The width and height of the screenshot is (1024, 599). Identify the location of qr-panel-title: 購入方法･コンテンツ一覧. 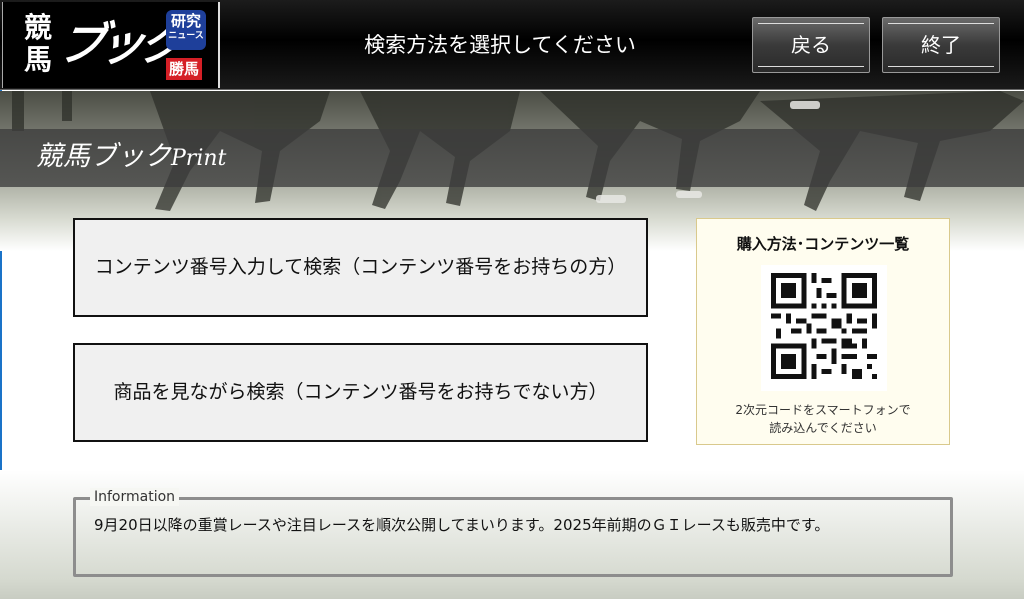
(823, 244).